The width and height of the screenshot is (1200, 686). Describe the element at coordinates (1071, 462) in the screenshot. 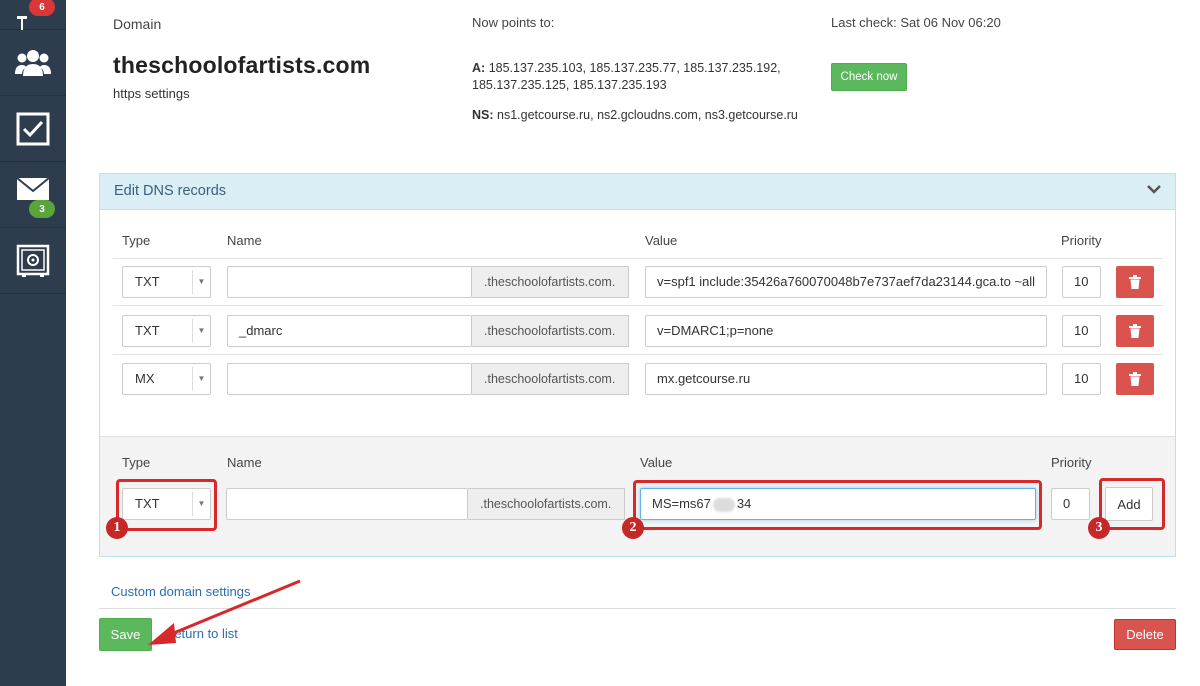

I see `new-col-priority: Priority` at that location.